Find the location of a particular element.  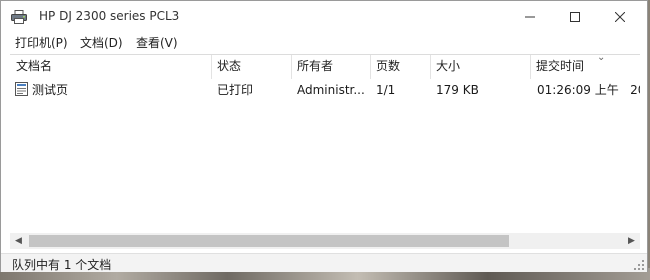

document-pages: 1/1 is located at coordinates (386, 90).